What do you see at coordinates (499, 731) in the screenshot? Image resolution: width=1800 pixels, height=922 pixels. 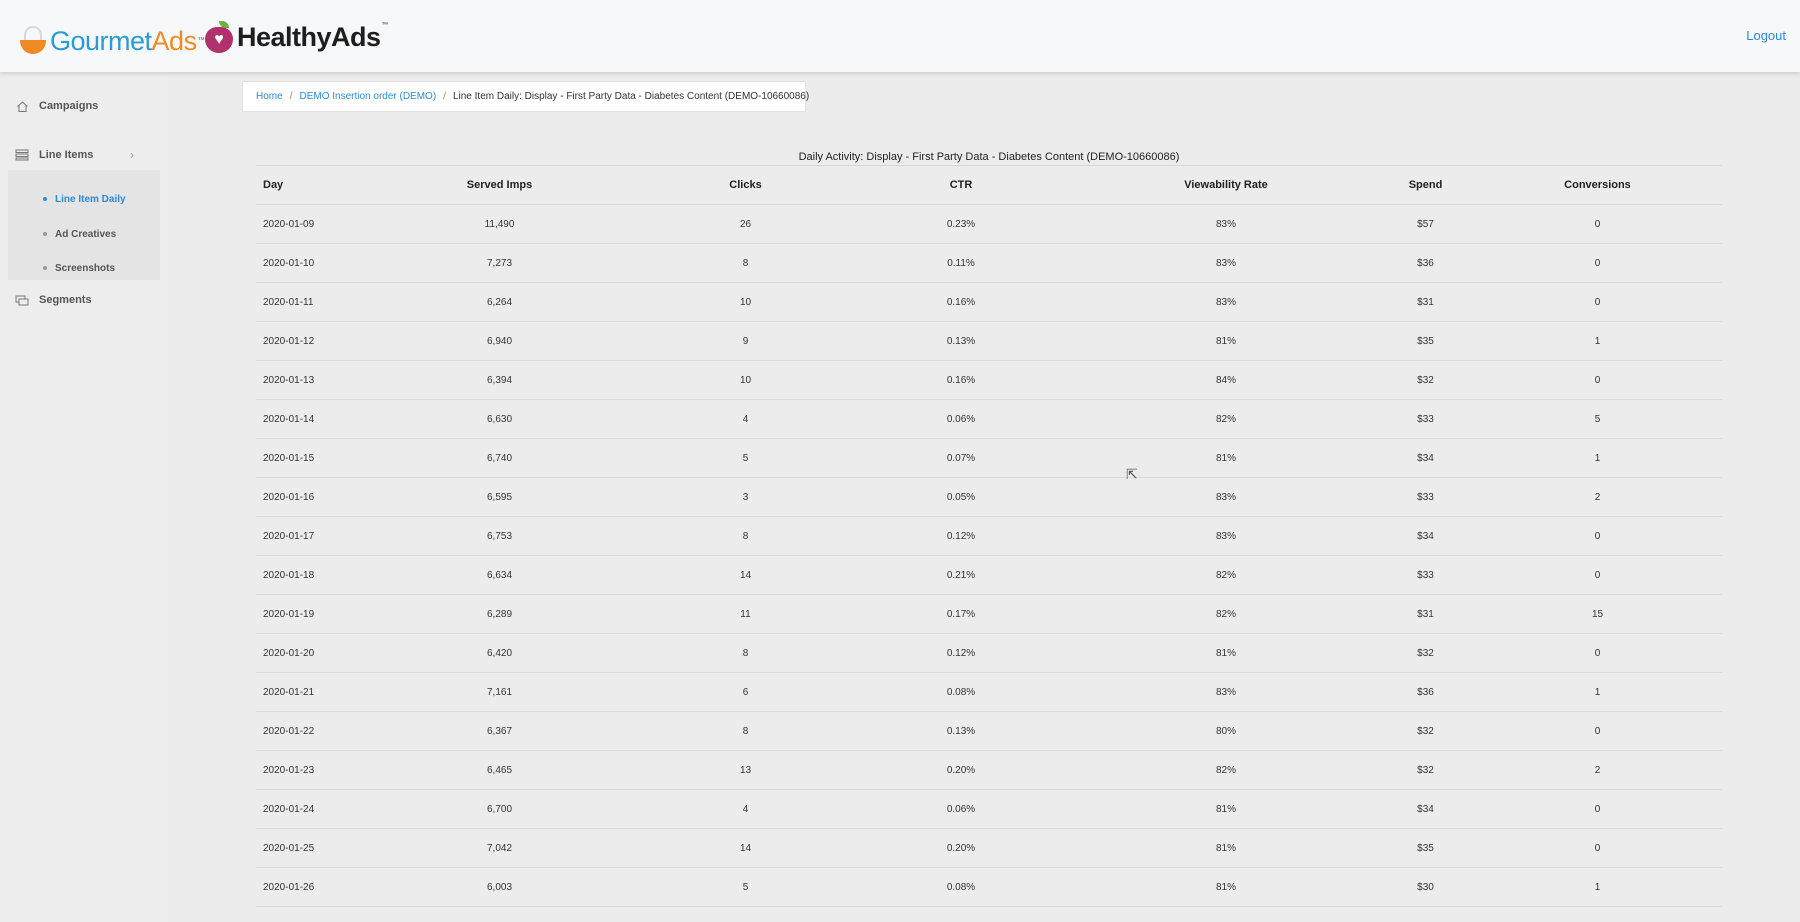 I see `cell-served-imps: 6,367` at bounding box center [499, 731].